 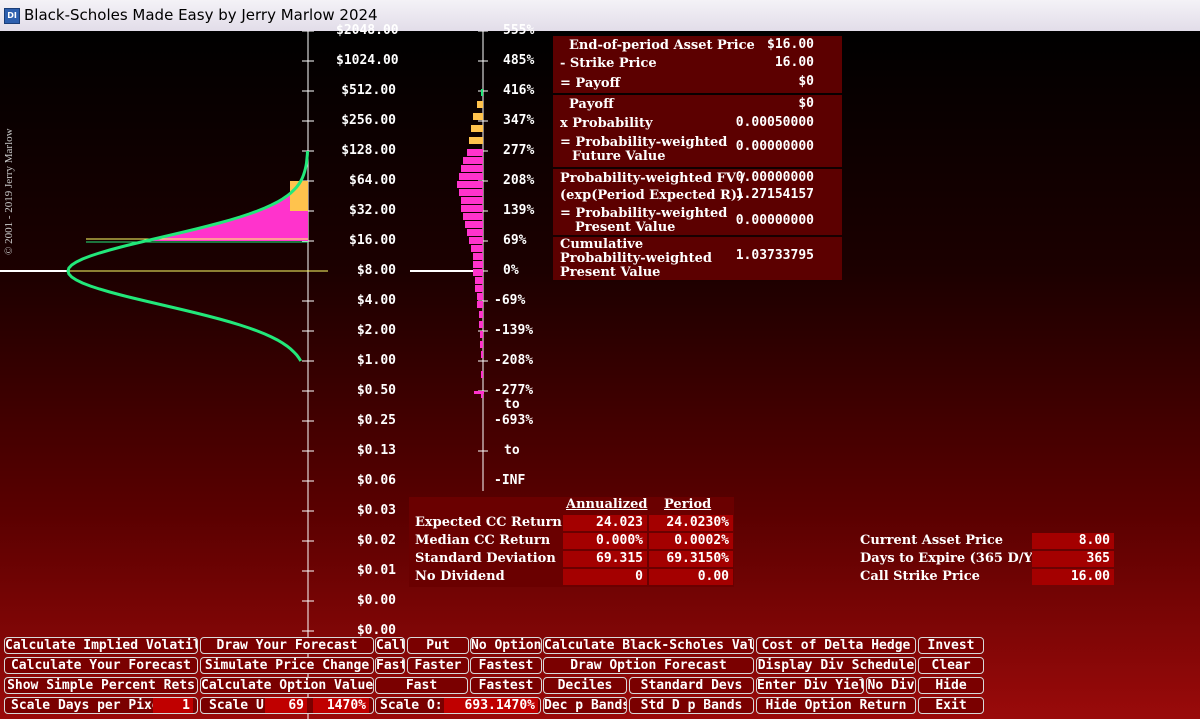 I want to click on exit-button: Exit, so click(x=951, y=705).